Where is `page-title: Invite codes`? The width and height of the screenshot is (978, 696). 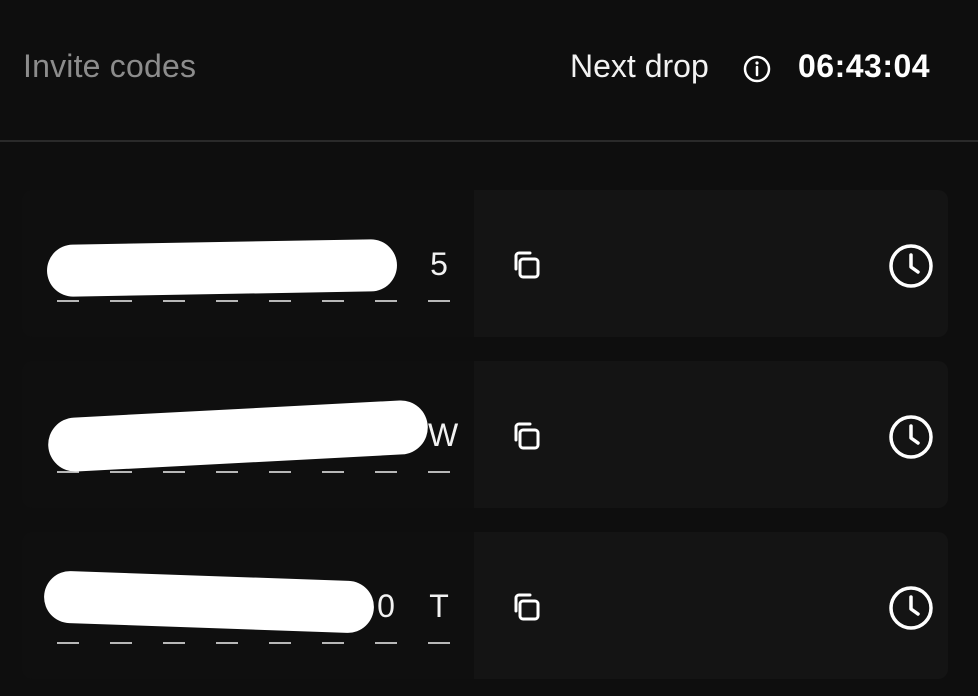 page-title: Invite codes is located at coordinates (110, 66).